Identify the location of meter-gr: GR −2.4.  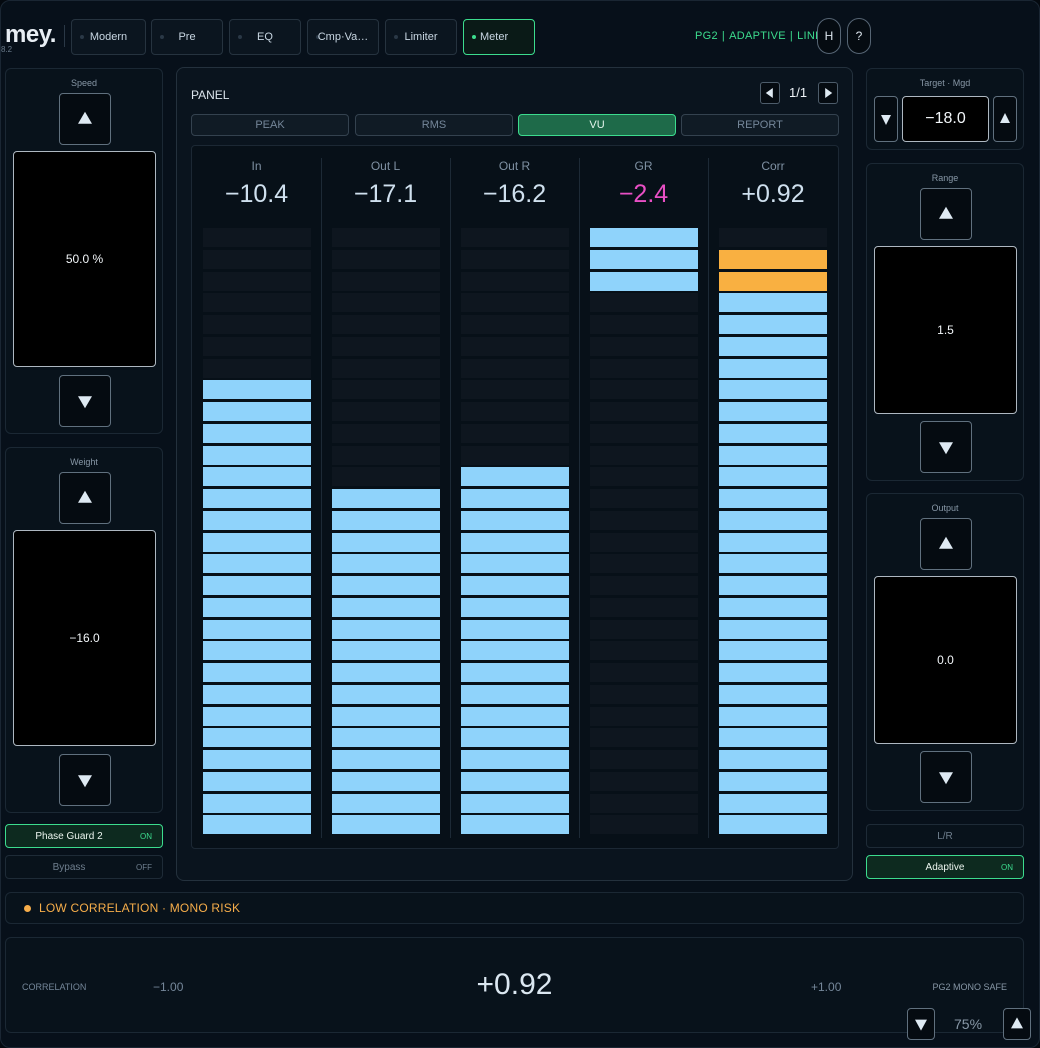
(643, 497).